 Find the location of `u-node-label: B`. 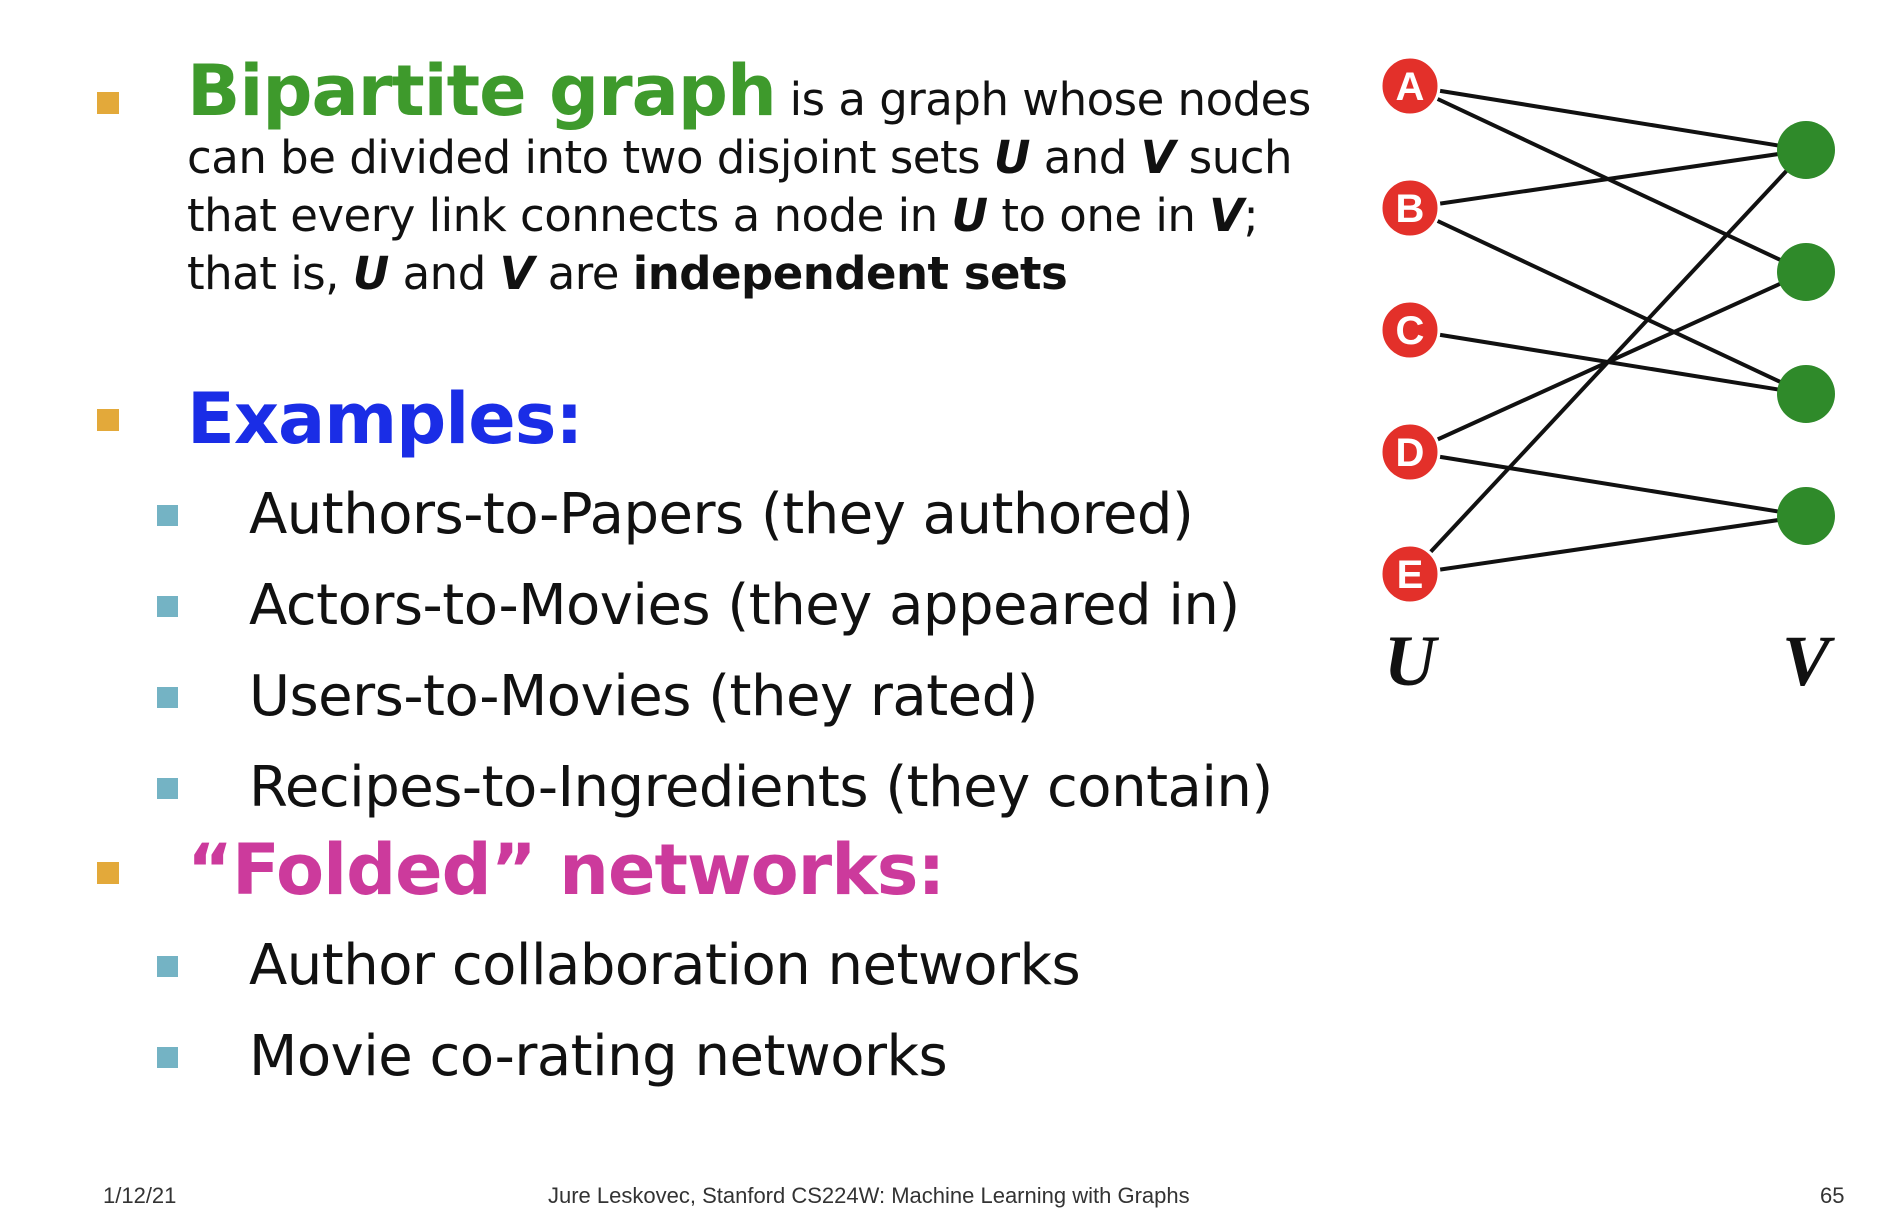

u-node-label: B is located at coordinates (1410, 209).